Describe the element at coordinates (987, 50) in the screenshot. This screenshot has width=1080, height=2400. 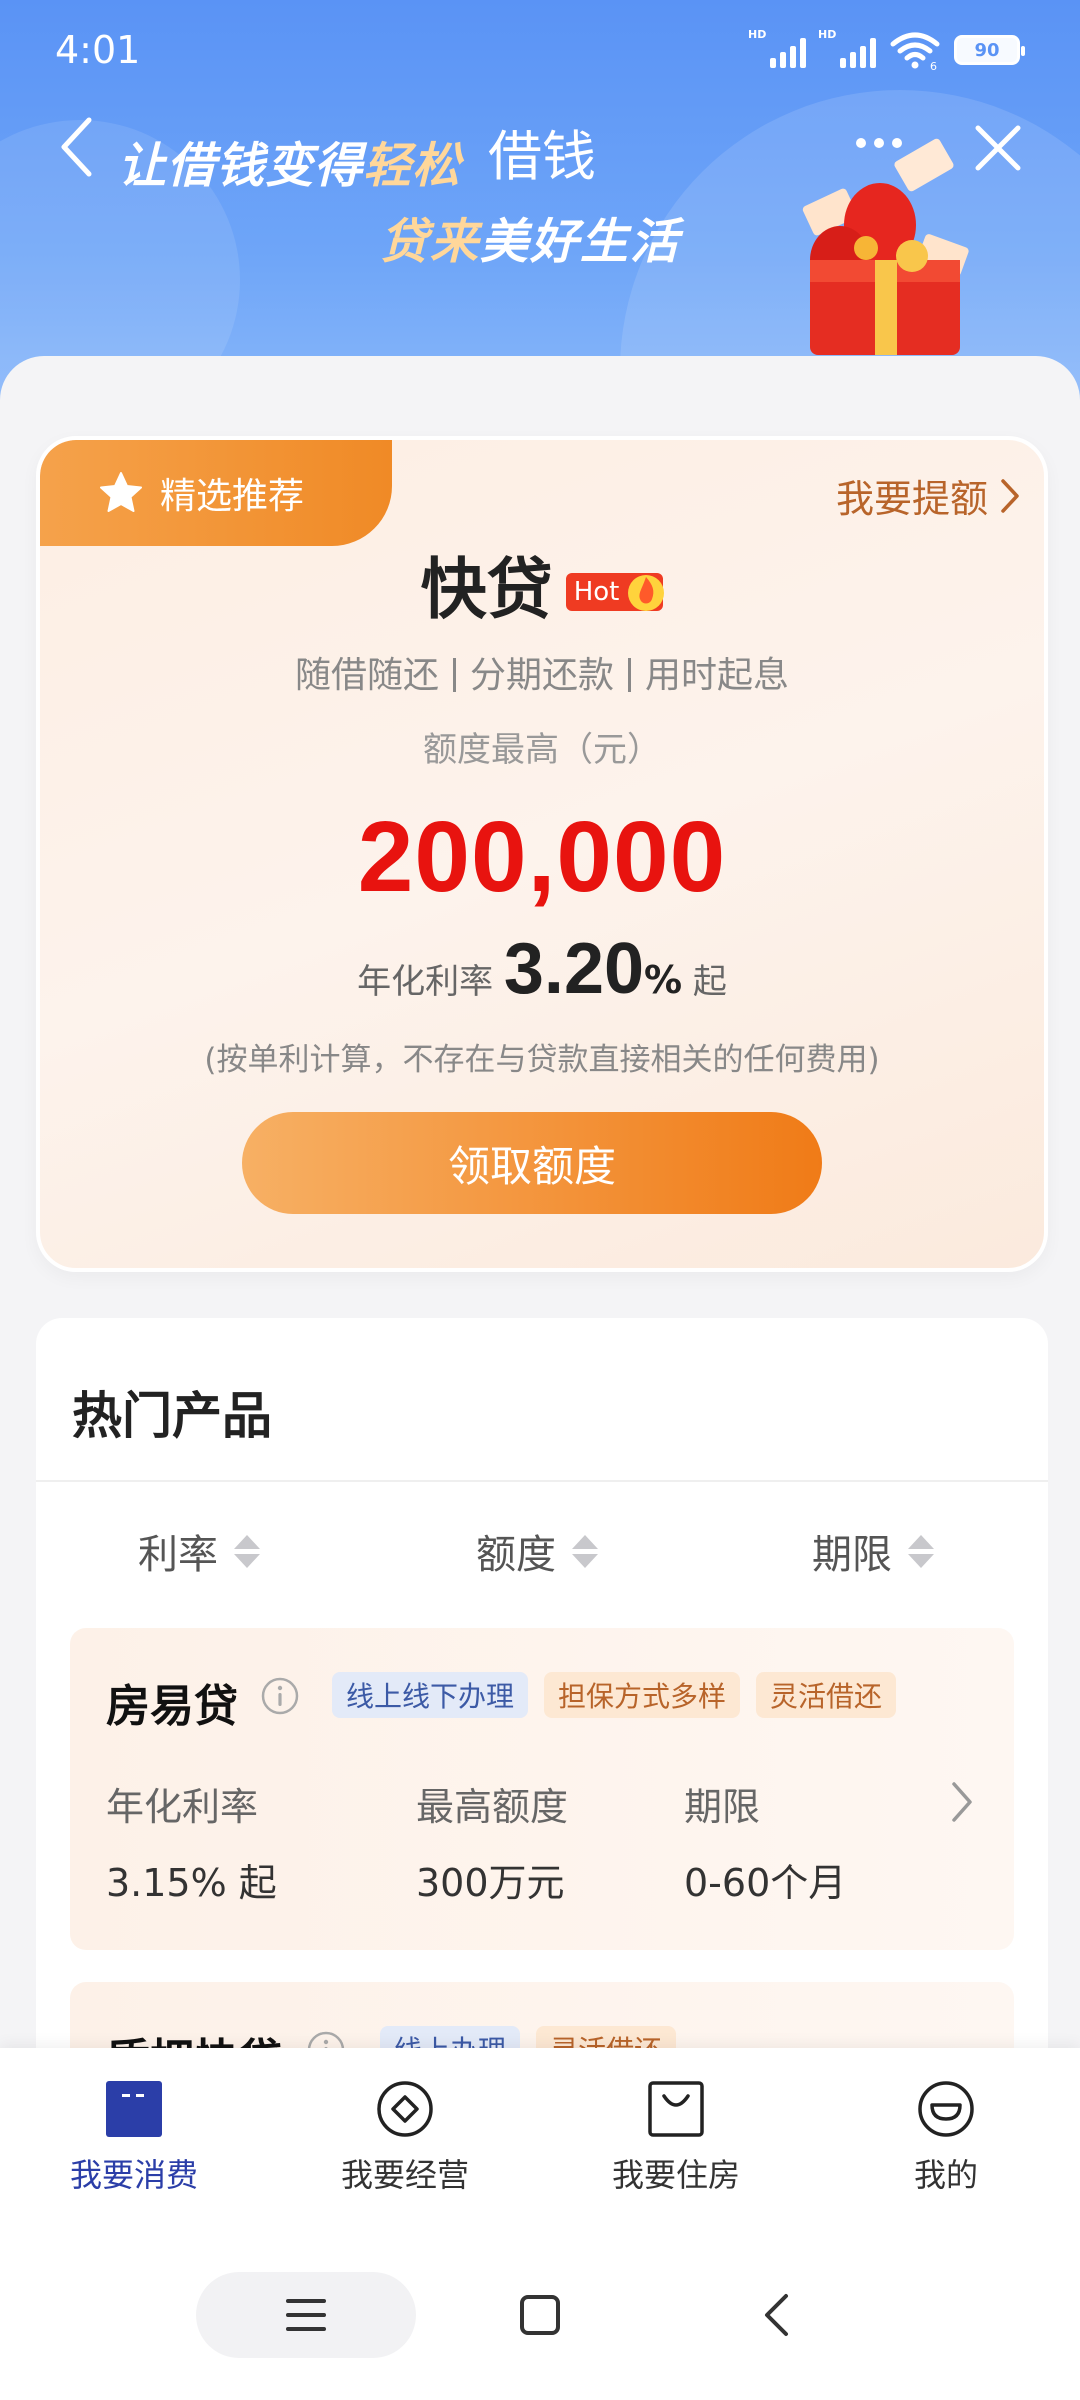
I see `battery-level: 90` at that location.